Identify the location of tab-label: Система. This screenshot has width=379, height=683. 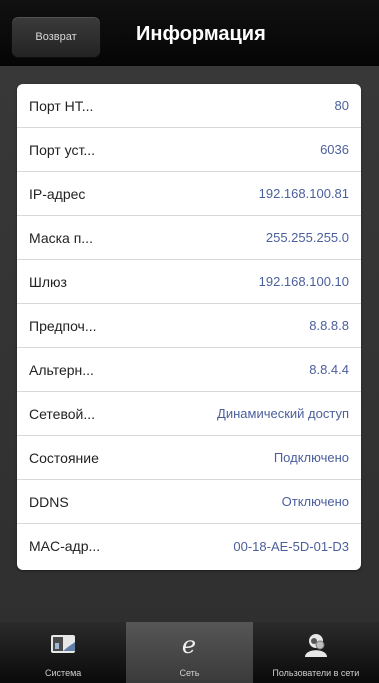
(63, 673).